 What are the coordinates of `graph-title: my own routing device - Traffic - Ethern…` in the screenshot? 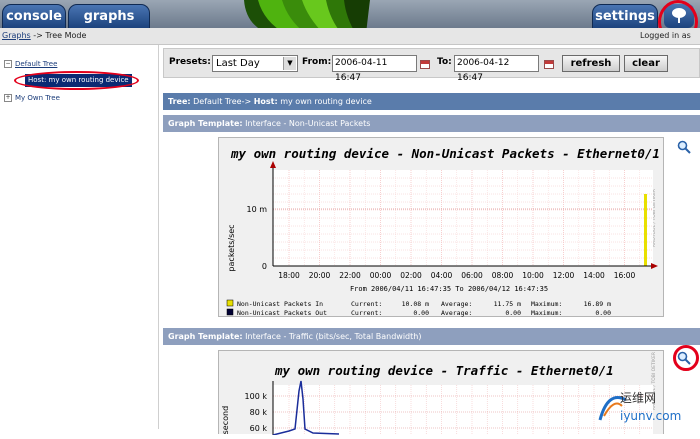 It's located at (444, 370).